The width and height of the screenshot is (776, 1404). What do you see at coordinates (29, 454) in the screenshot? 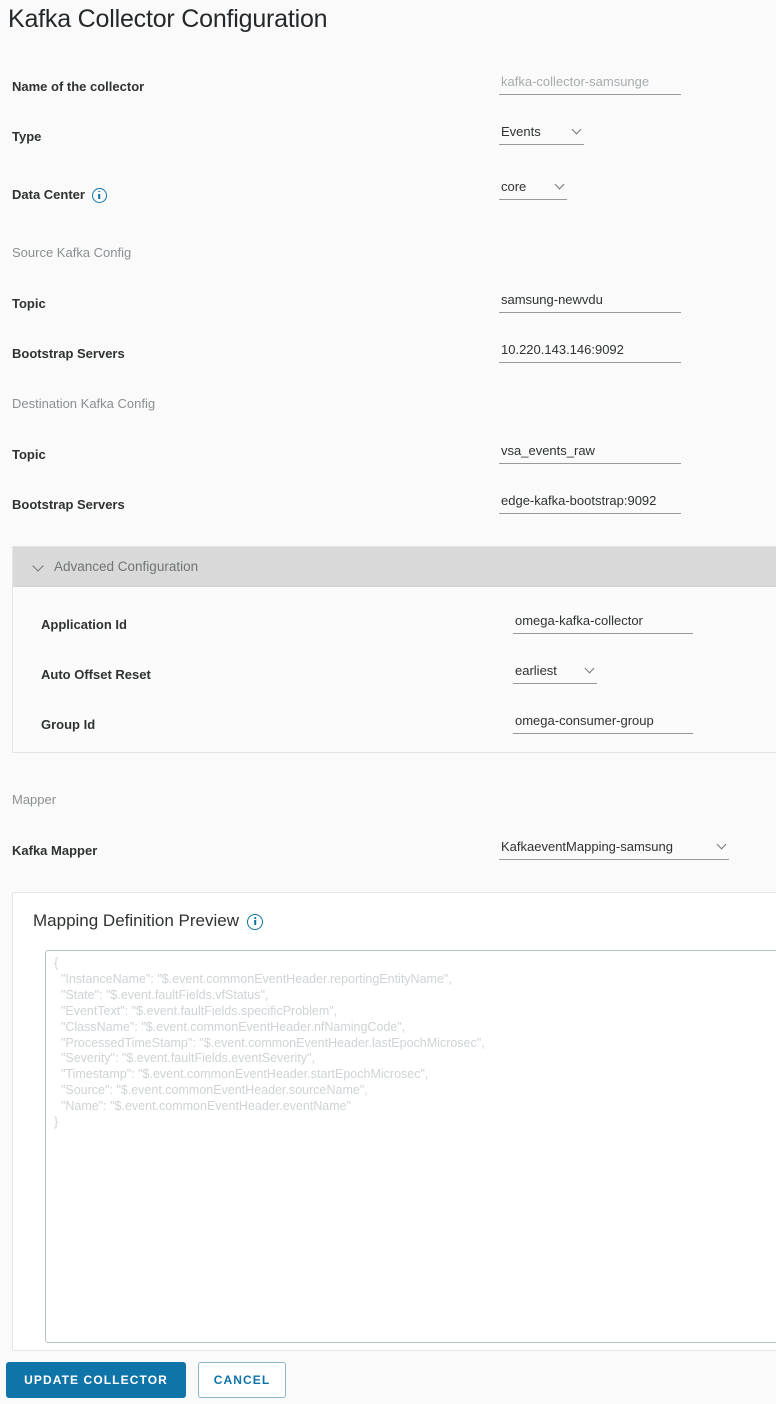
I see `label-destination-topic: Topic` at bounding box center [29, 454].